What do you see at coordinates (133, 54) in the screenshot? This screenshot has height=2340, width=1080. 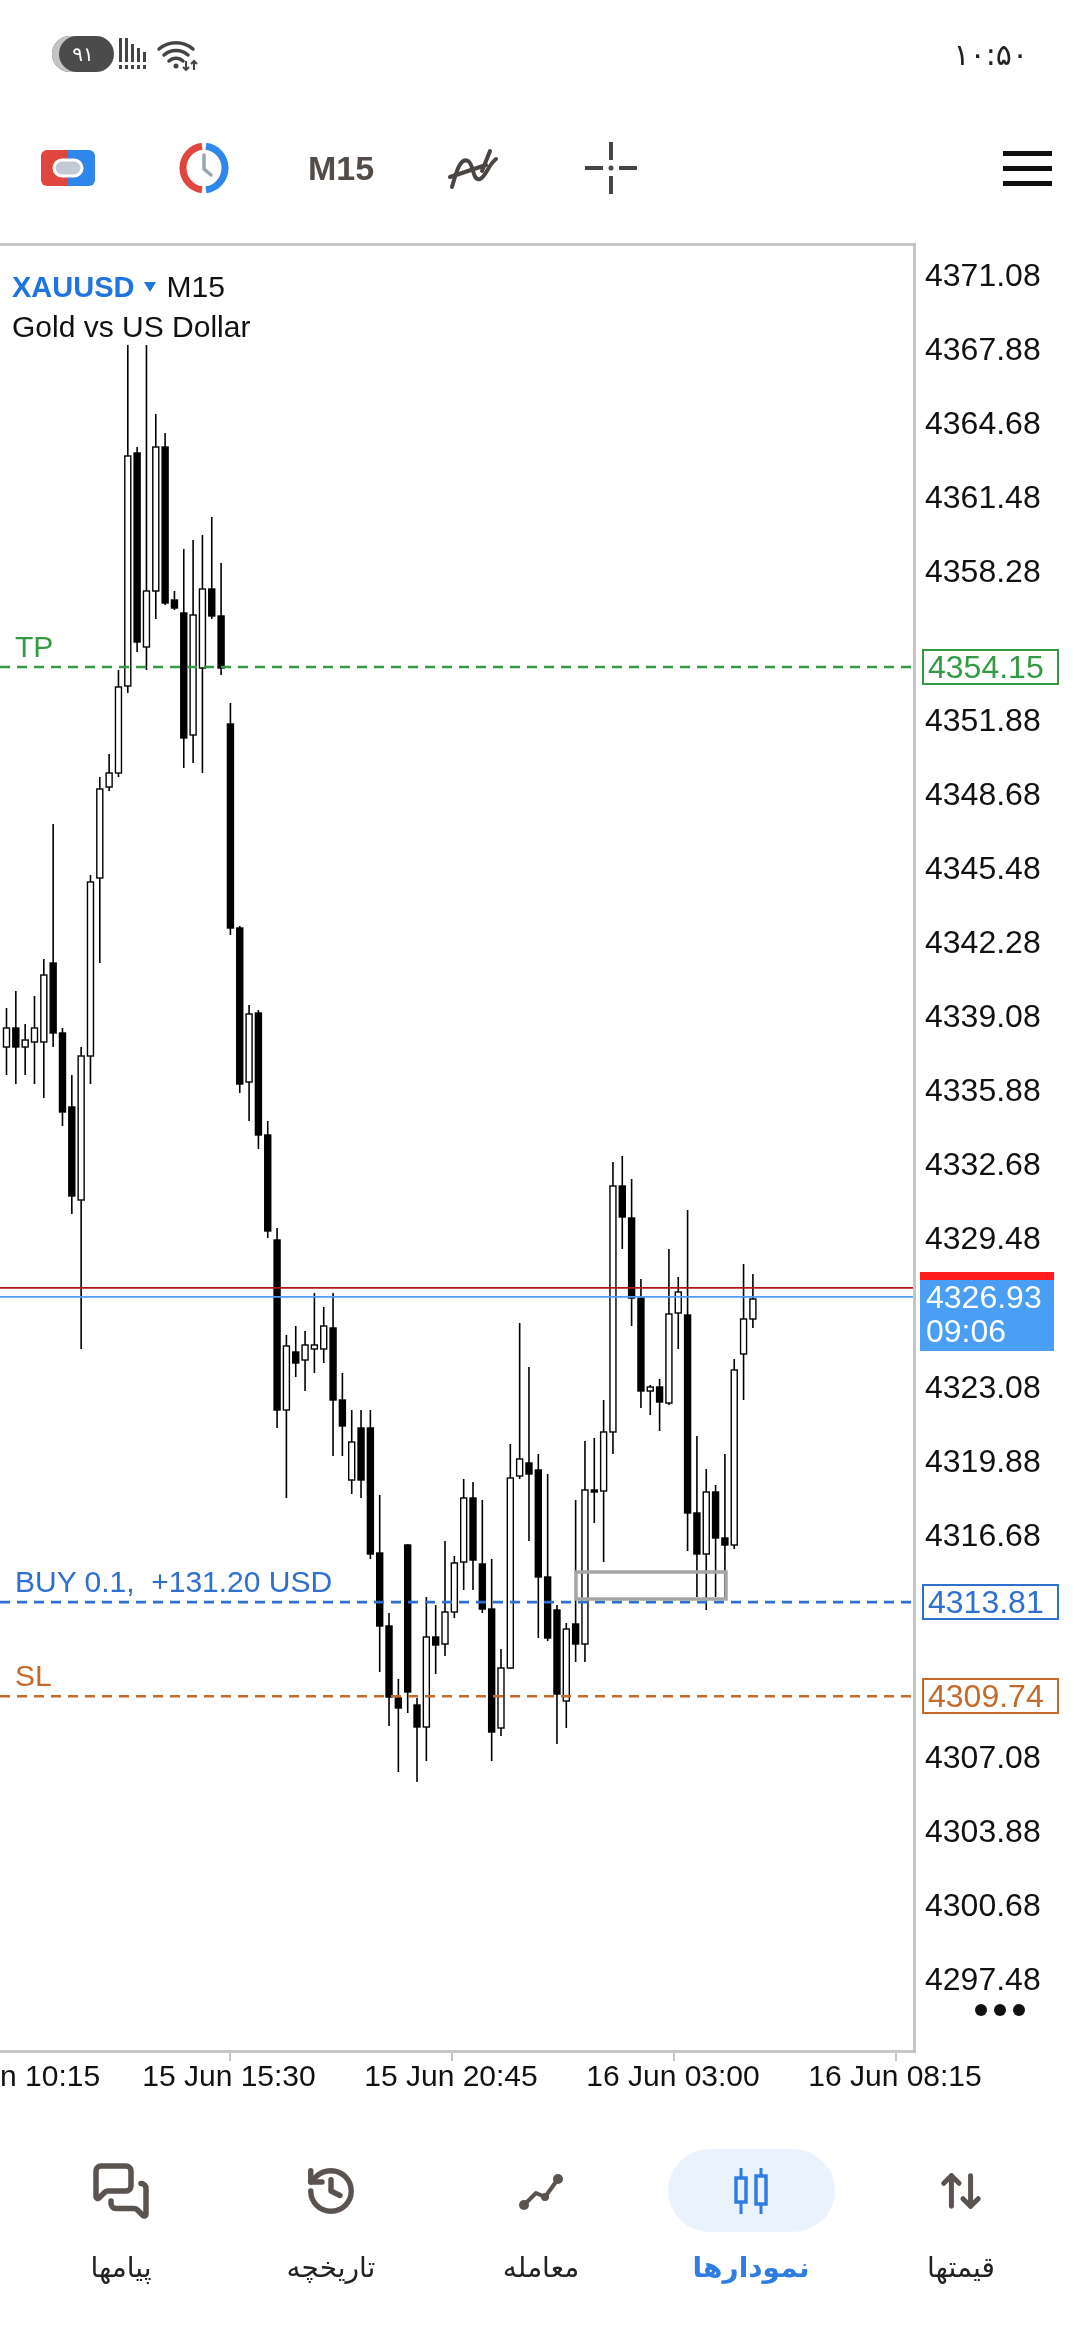 I see `signal-icon` at bounding box center [133, 54].